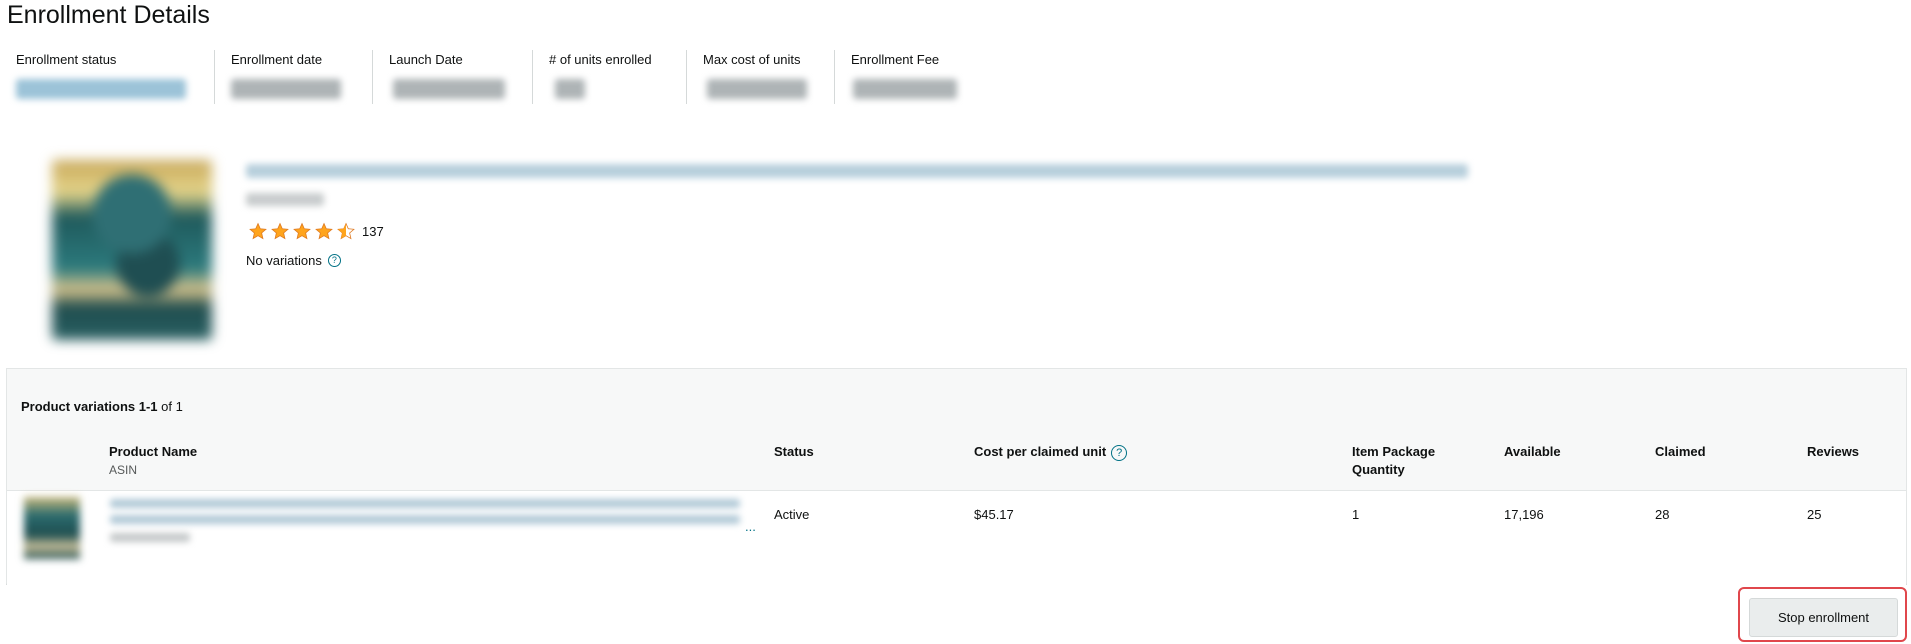  I want to click on row-asin, so click(150, 537).